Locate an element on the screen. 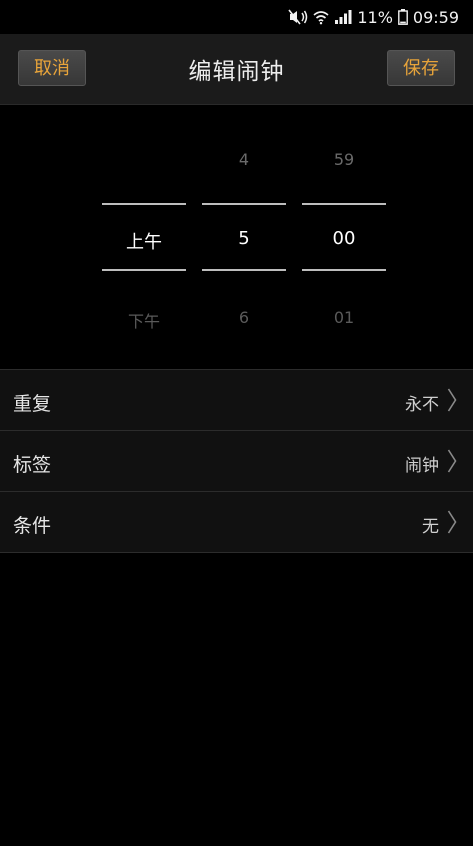 This screenshot has height=846, width=473. status-icons: 11% 09:59 is located at coordinates (373, 17).